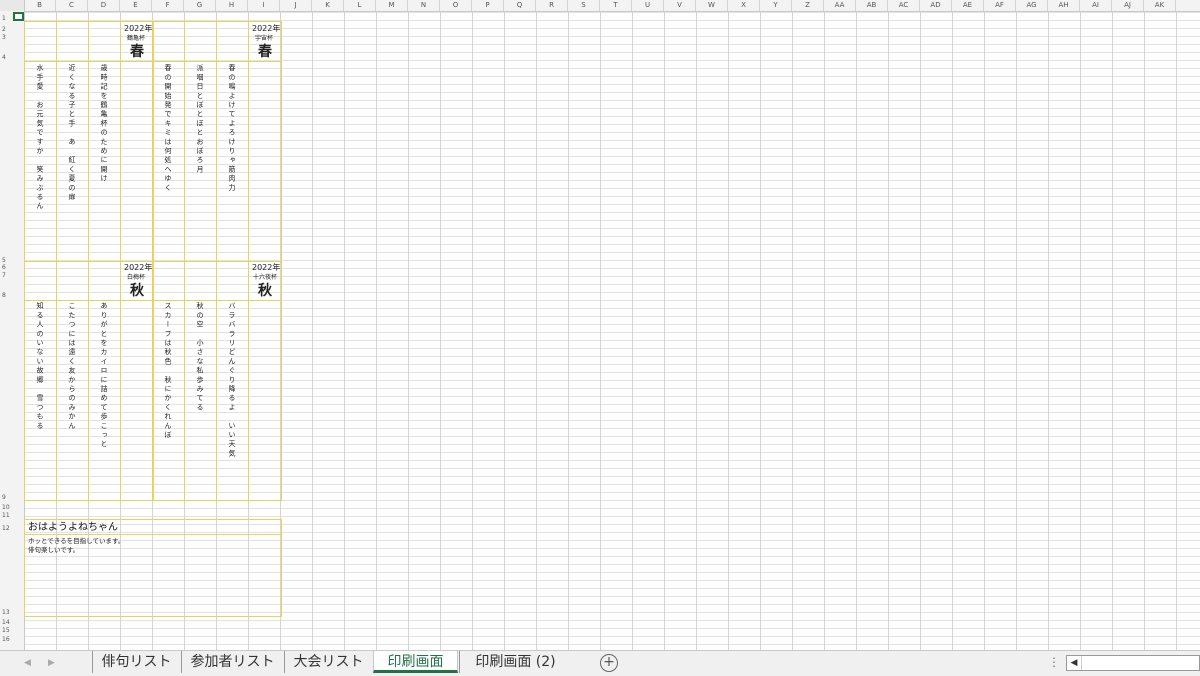 The width and height of the screenshot is (1200, 676). Describe the element at coordinates (1160, 5) in the screenshot. I see `column-header: AK` at that location.